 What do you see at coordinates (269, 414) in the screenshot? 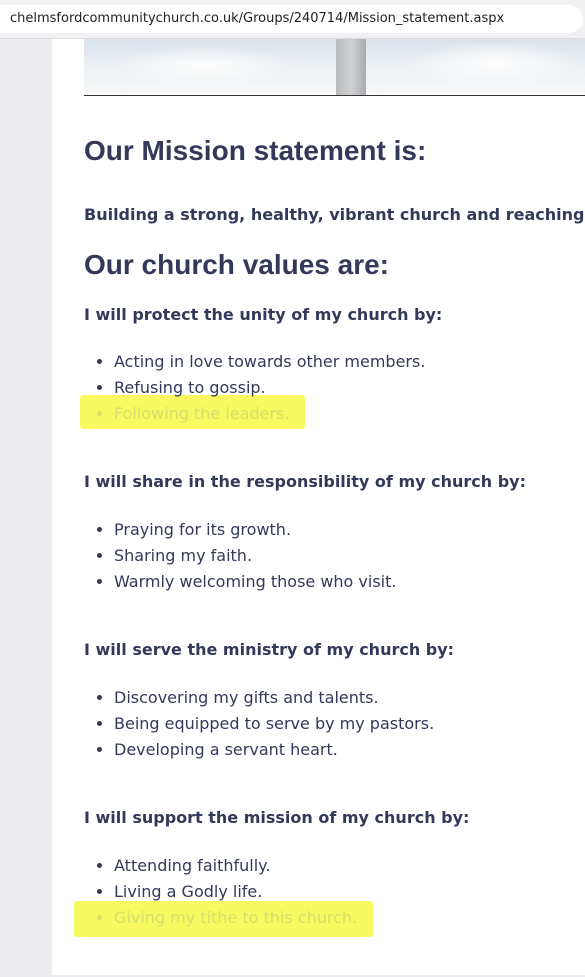
I see `list-item-highlighted: Following the leaders.` at bounding box center [269, 414].